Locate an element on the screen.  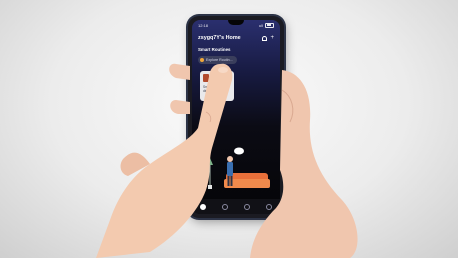
scene-icon is located at coordinates (247, 206).